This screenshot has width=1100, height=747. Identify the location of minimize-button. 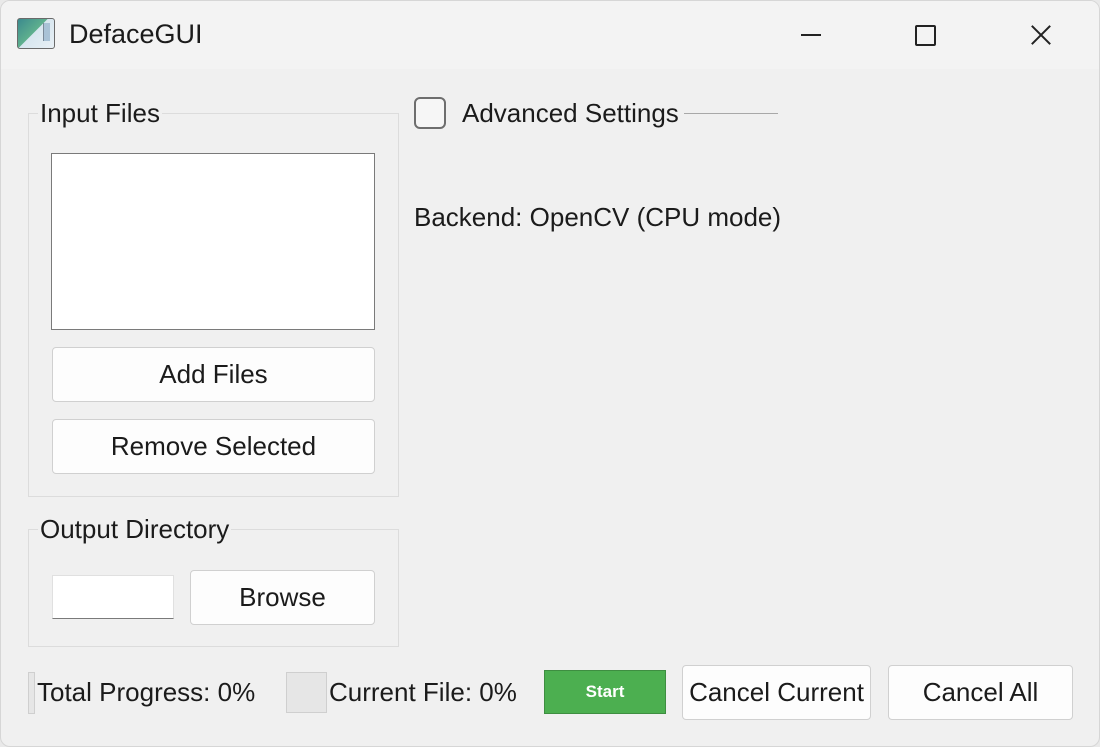
(811, 35).